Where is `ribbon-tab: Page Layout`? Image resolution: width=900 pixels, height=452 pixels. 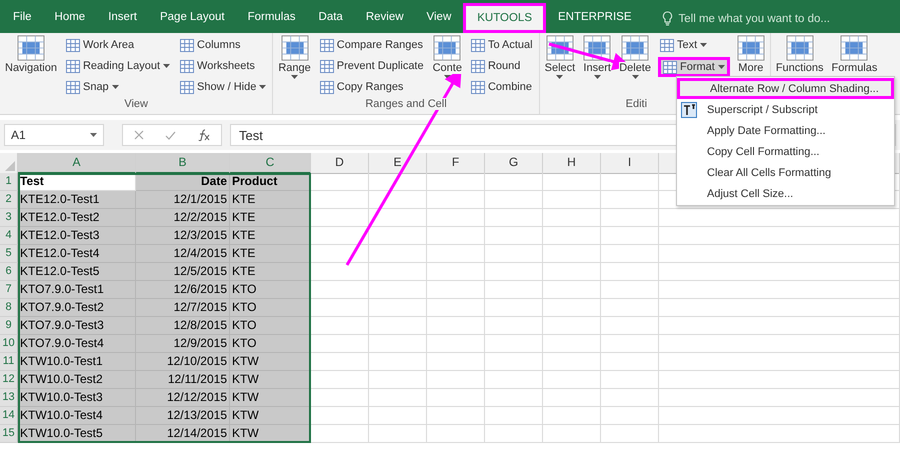 ribbon-tab: Page Layout is located at coordinates (192, 18).